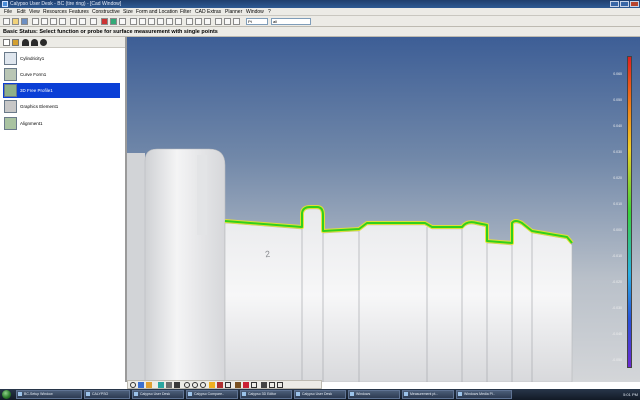 The image size is (640, 400). Describe the element at coordinates (6, 394) in the screenshot. I see `start-button` at that location.